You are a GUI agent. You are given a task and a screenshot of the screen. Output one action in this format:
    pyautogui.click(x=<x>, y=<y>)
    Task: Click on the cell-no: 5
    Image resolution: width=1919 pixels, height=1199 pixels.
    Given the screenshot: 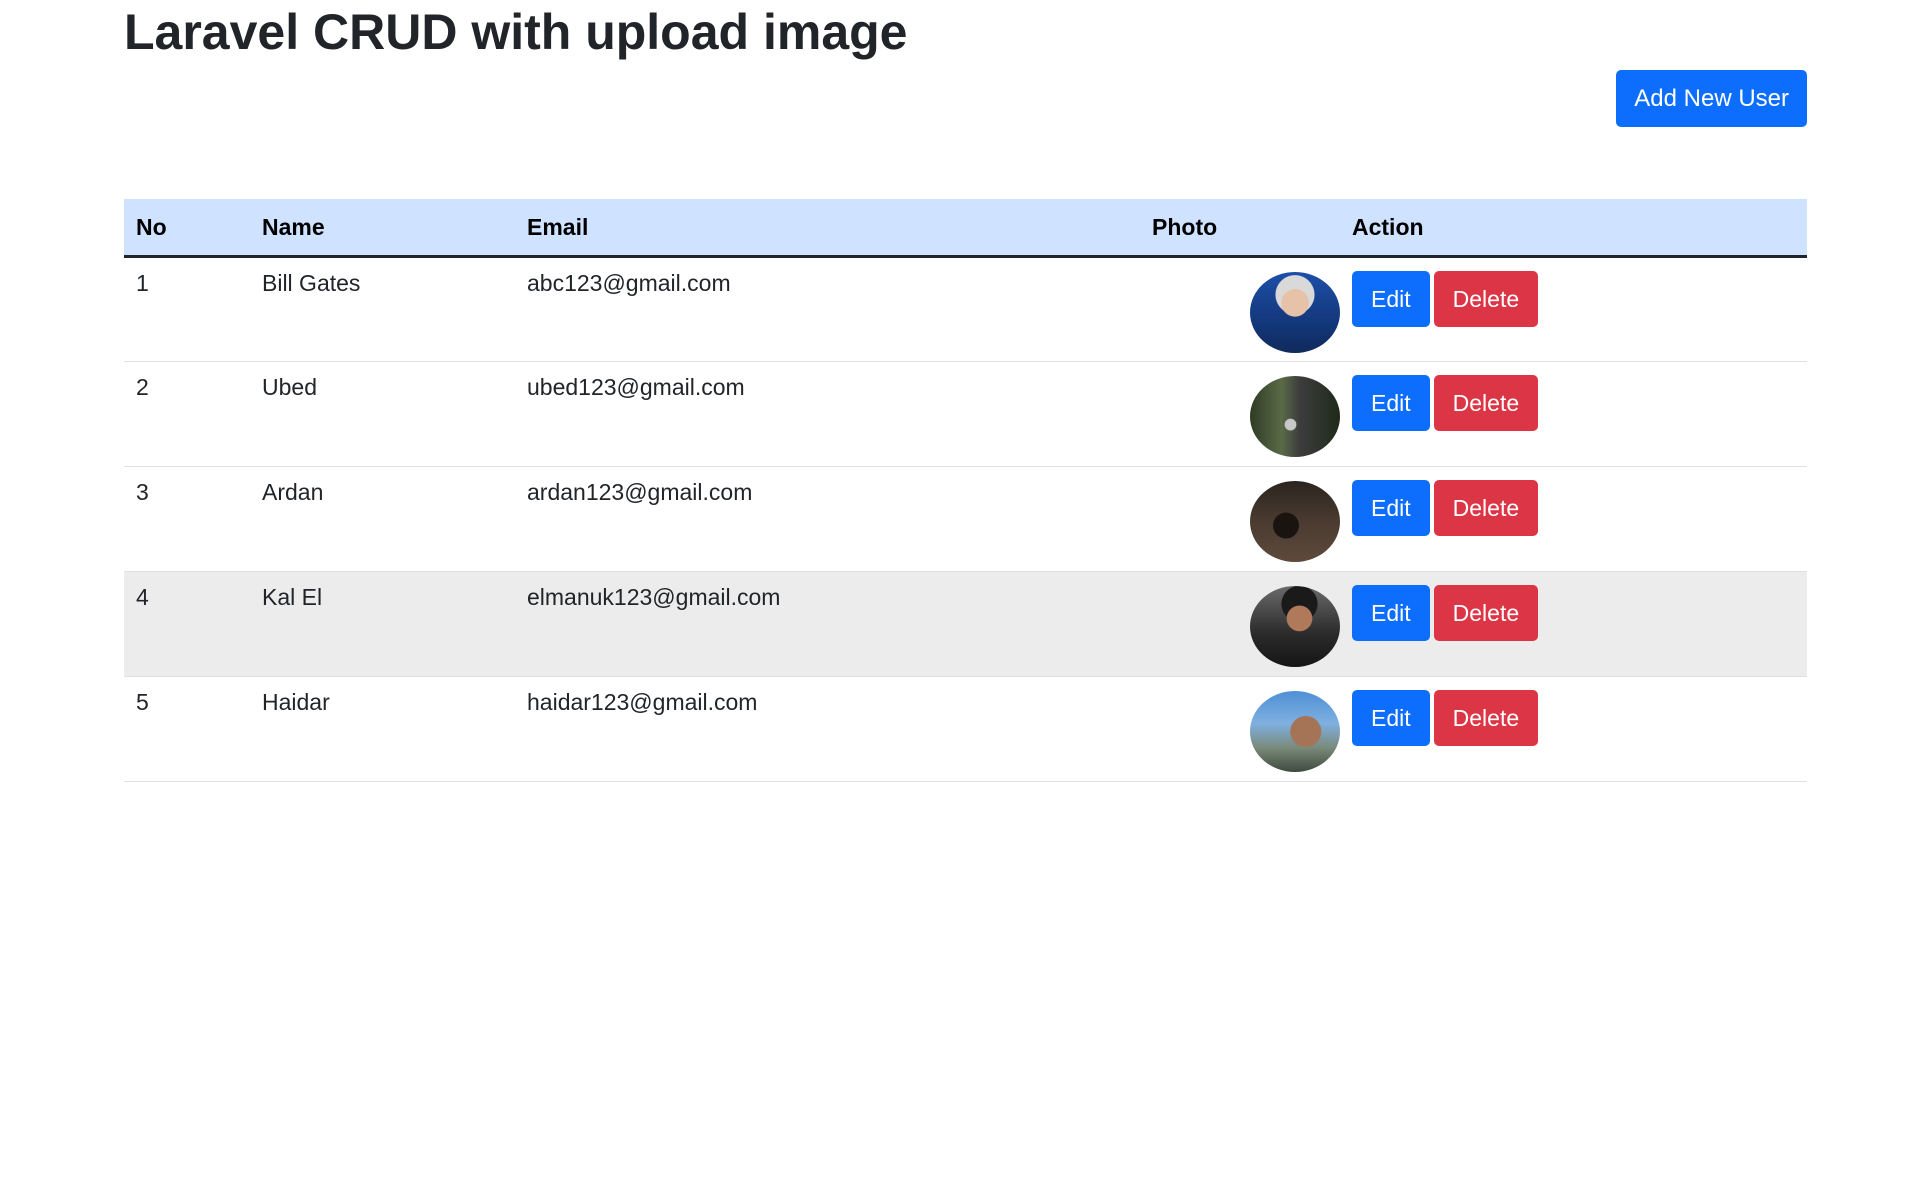 What is the action you would take?
    pyautogui.click(x=187, y=729)
    